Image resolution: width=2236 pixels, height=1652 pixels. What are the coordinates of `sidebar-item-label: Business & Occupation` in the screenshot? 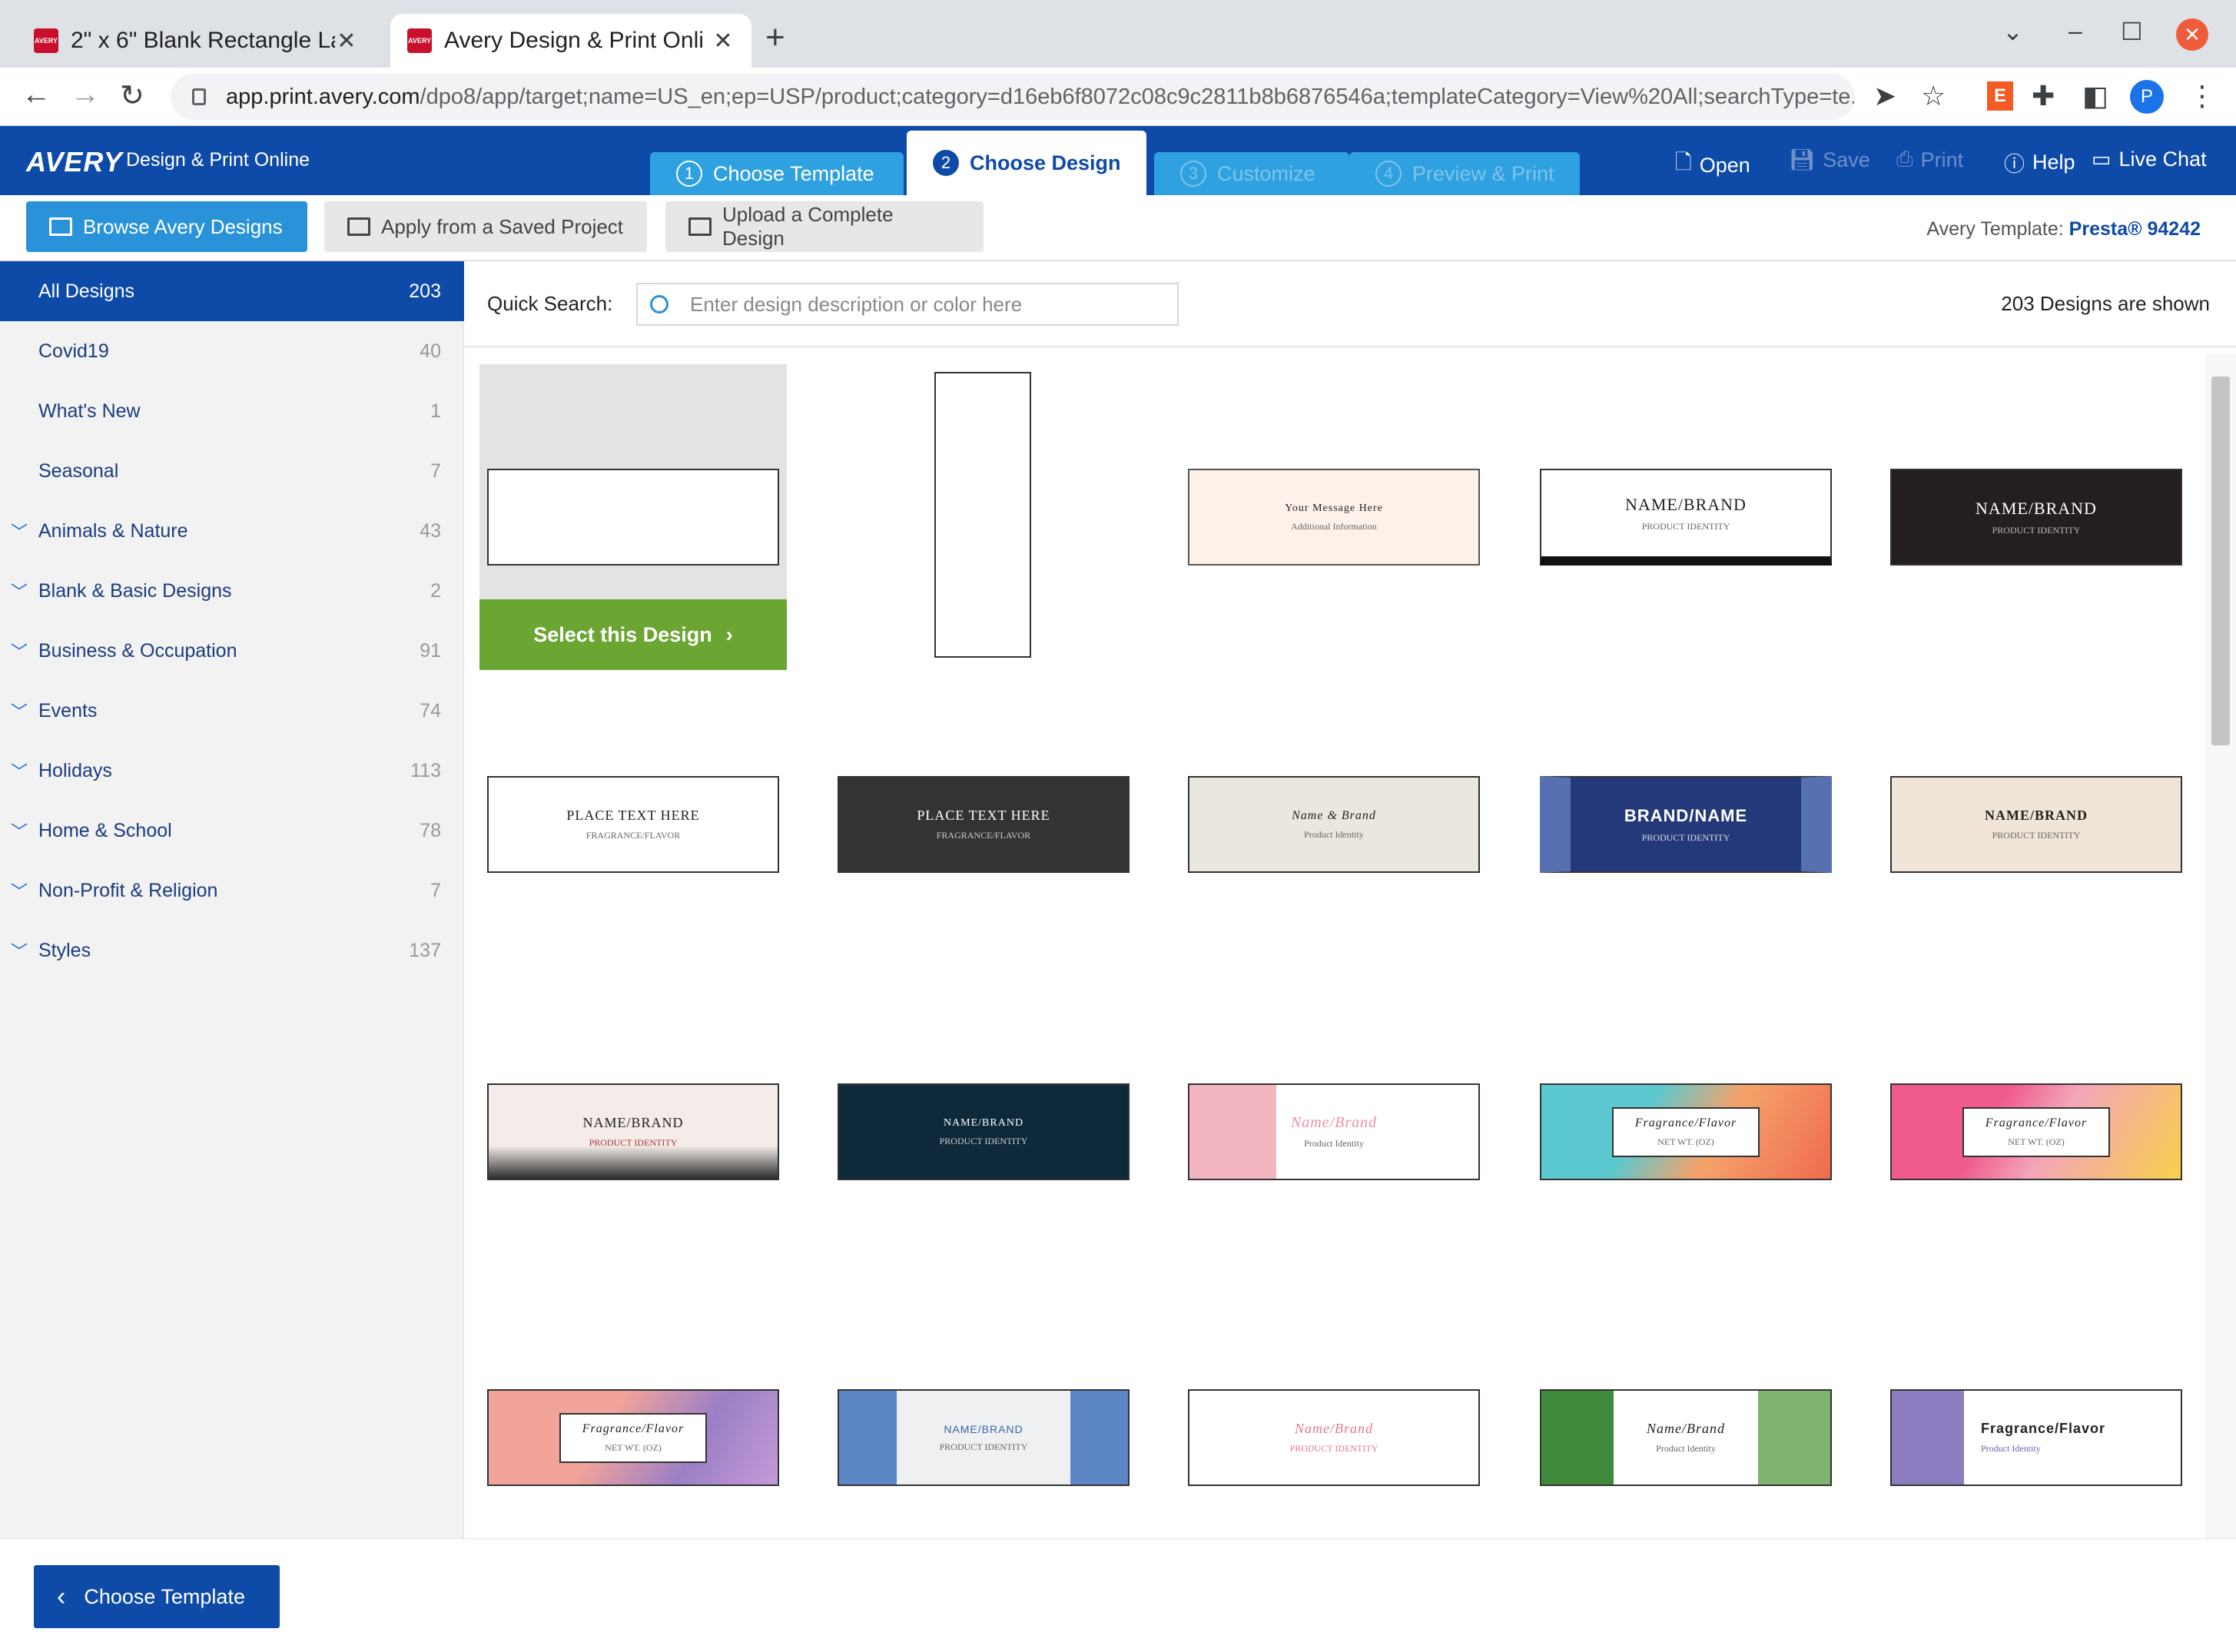 It's located at (137, 650).